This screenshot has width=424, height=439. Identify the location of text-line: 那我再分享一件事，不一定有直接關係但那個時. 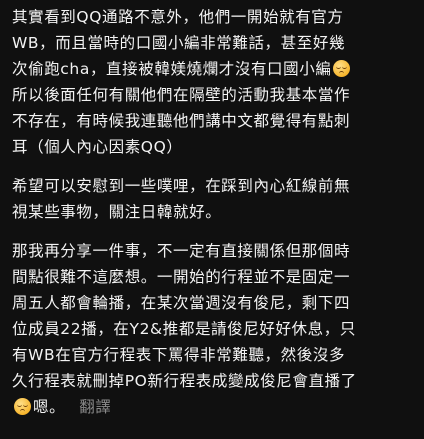
(181, 251).